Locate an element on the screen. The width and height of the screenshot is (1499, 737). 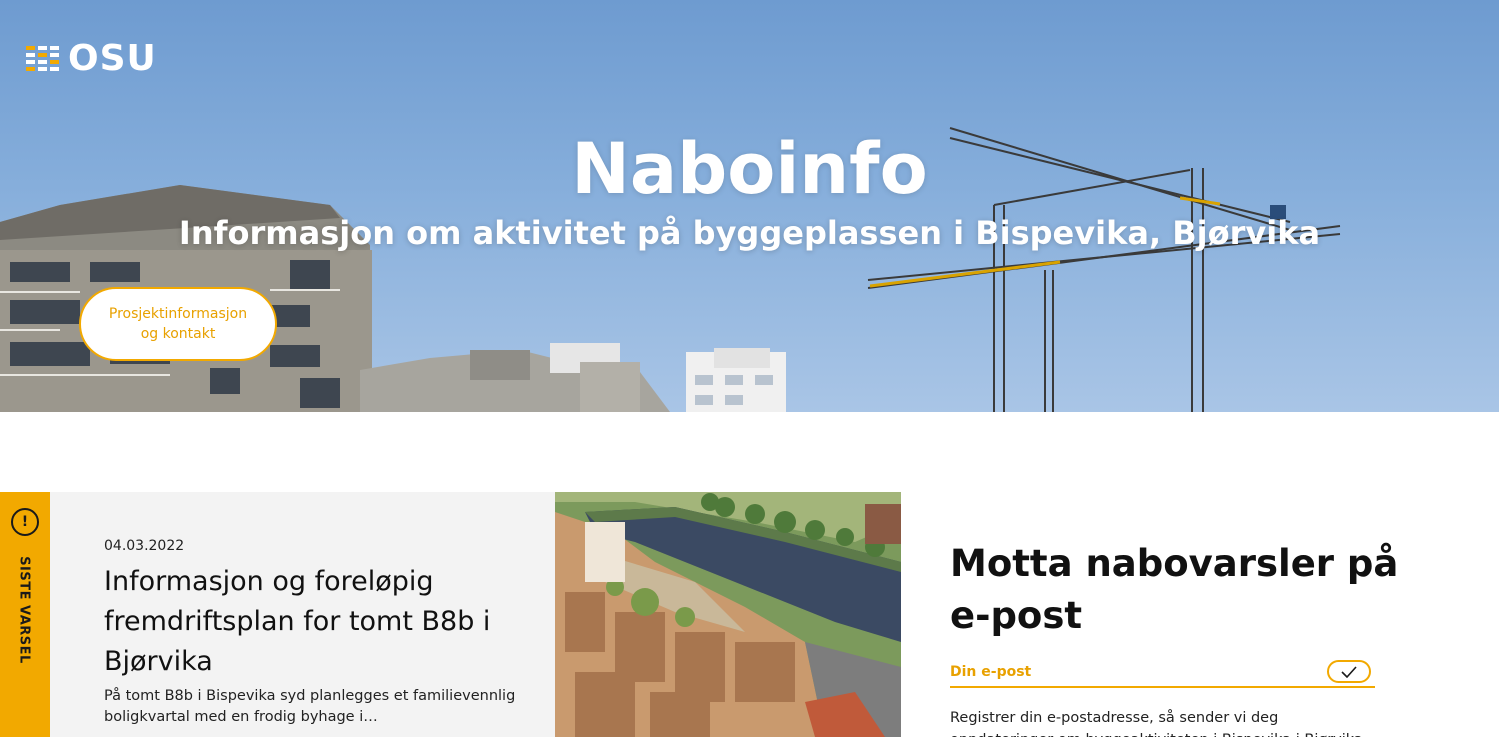
subscribe-button is located at coordinates (1349, 671).